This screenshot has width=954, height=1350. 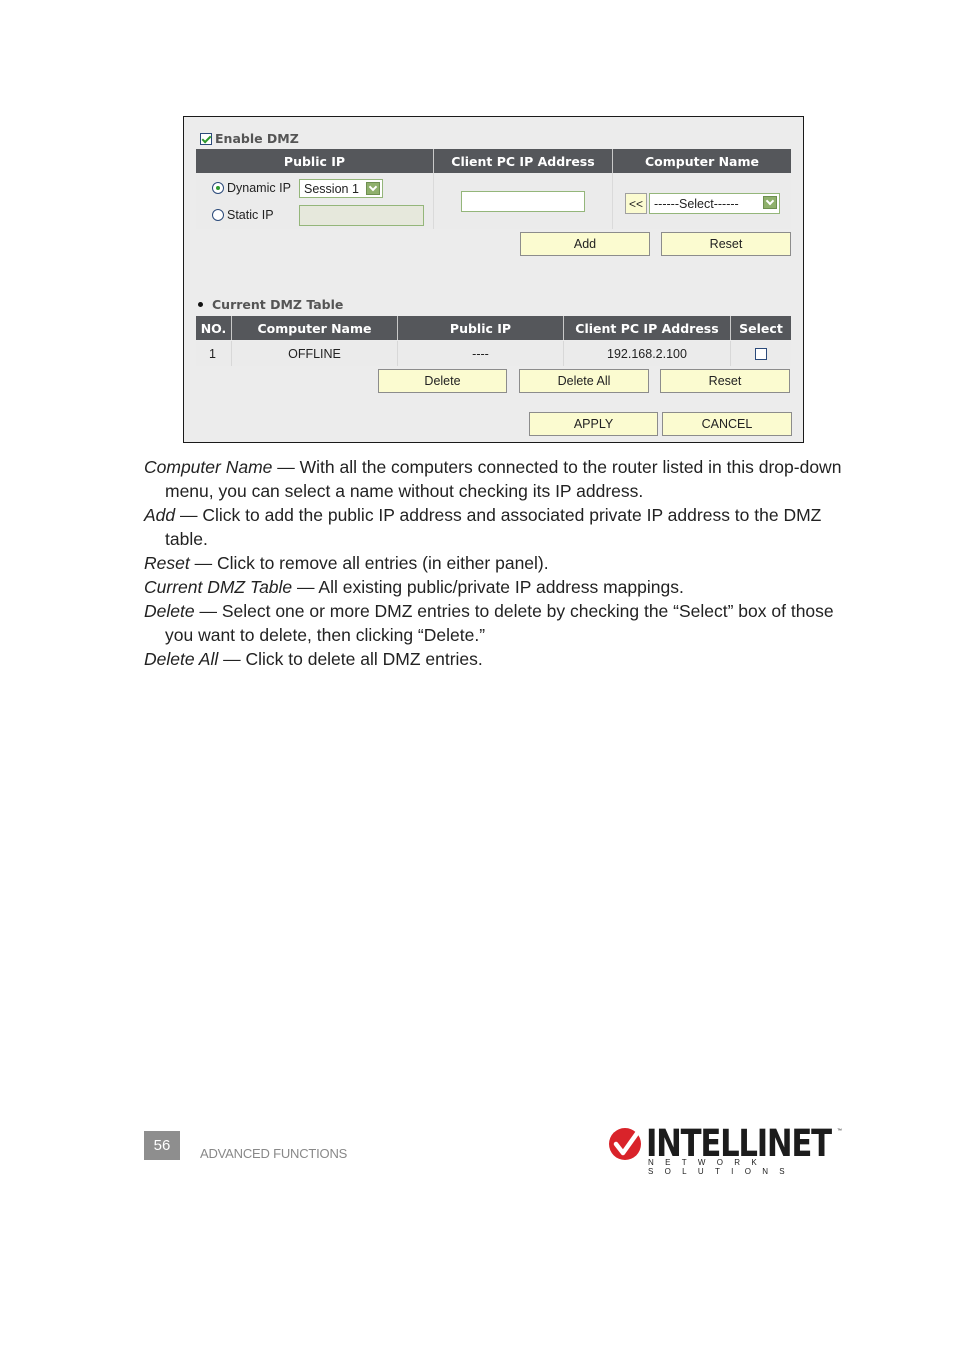 I want to click on header-client-ip: Client PC IP Address, so click(x=523, y=161).